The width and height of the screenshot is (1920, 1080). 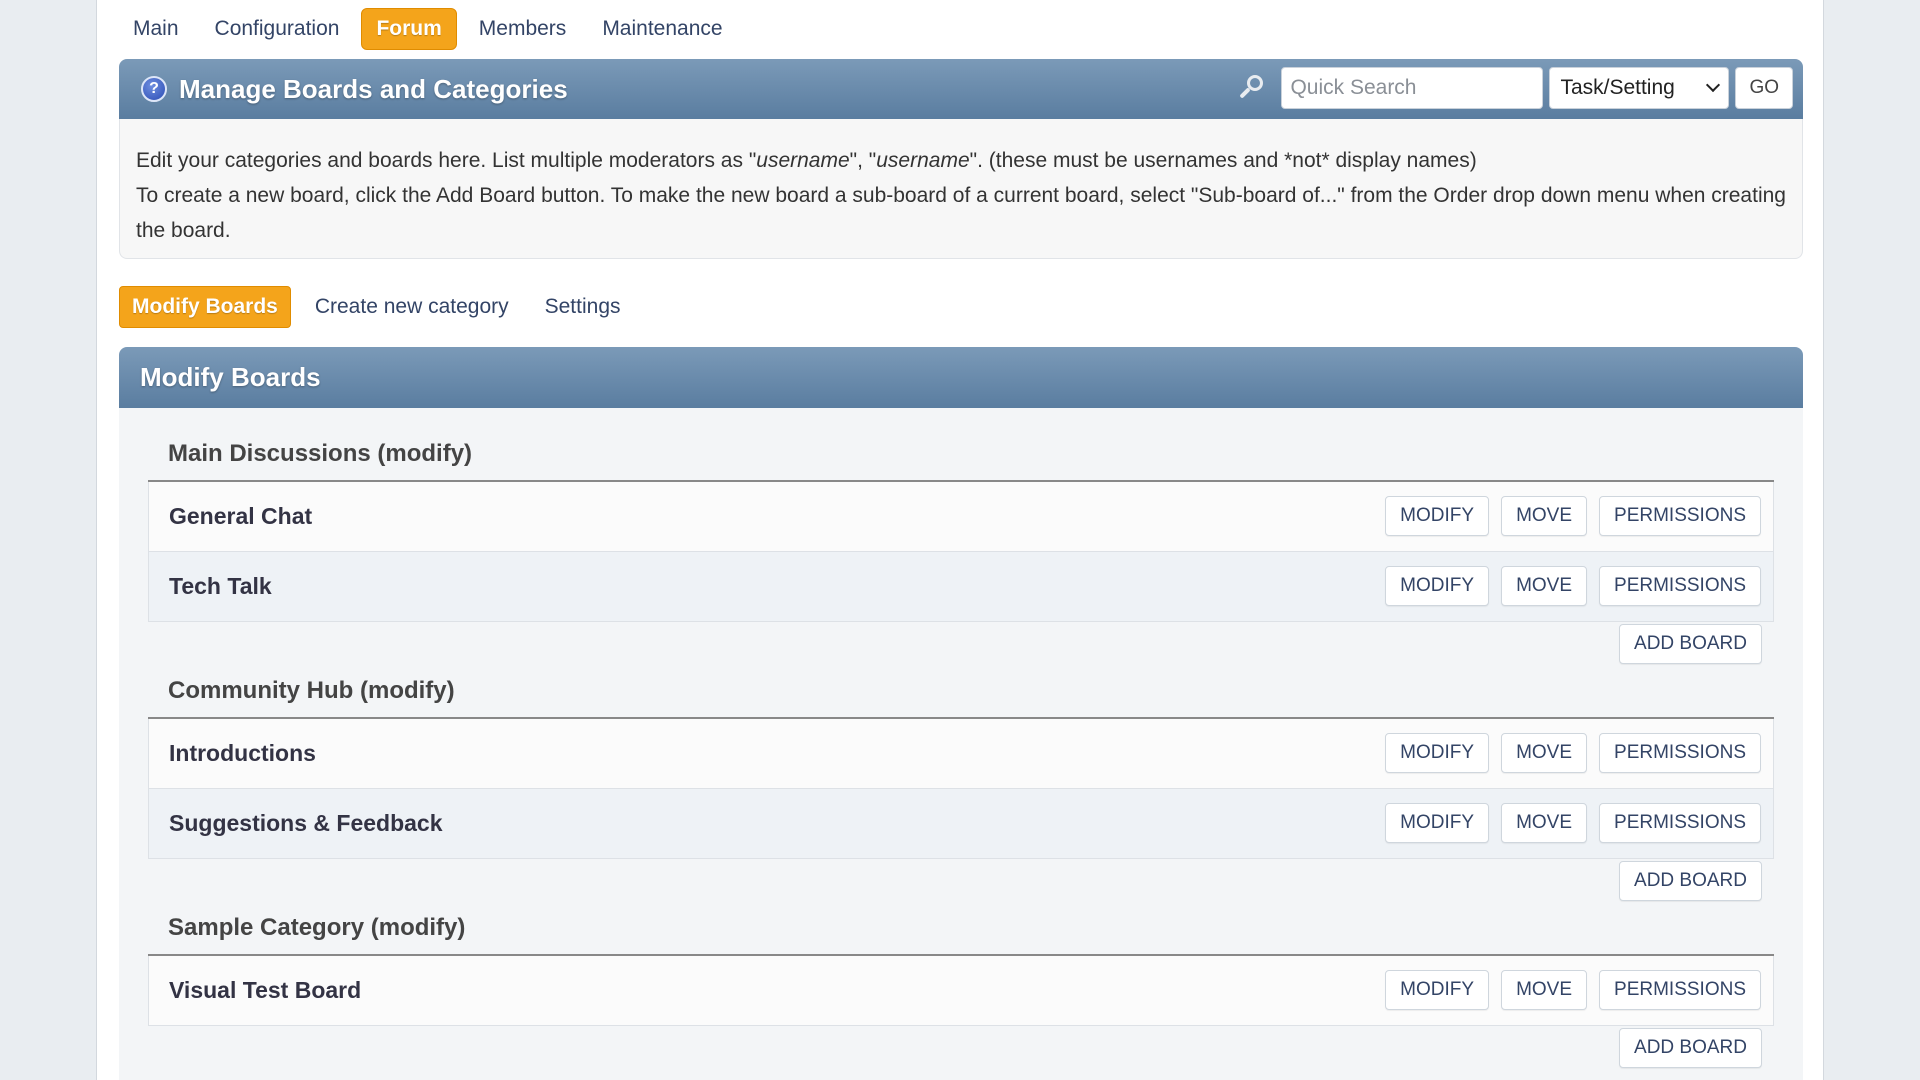 What do you see at coordinates (306, 823) in the screenshot?
I see `board-name: Suggestions & Feedback` at bounding box center [306, 823].